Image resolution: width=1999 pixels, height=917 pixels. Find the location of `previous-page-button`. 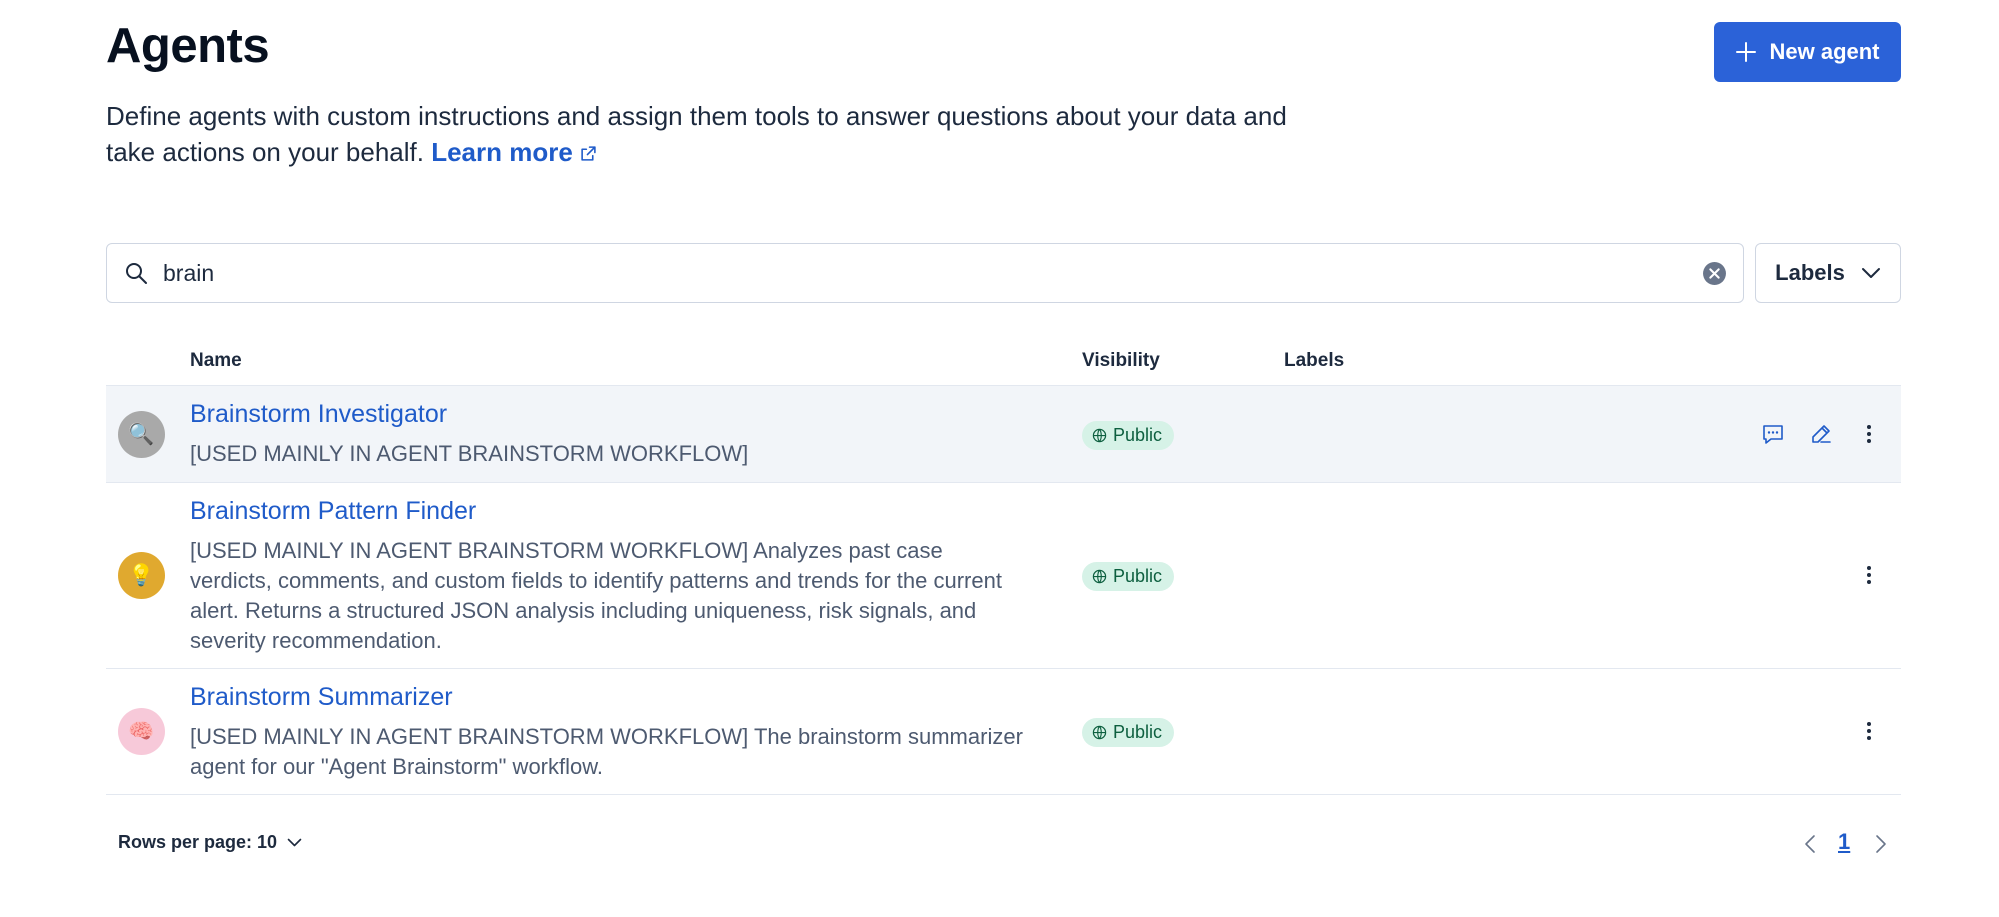

previous-page-button is located at coordinates (1810, 844).